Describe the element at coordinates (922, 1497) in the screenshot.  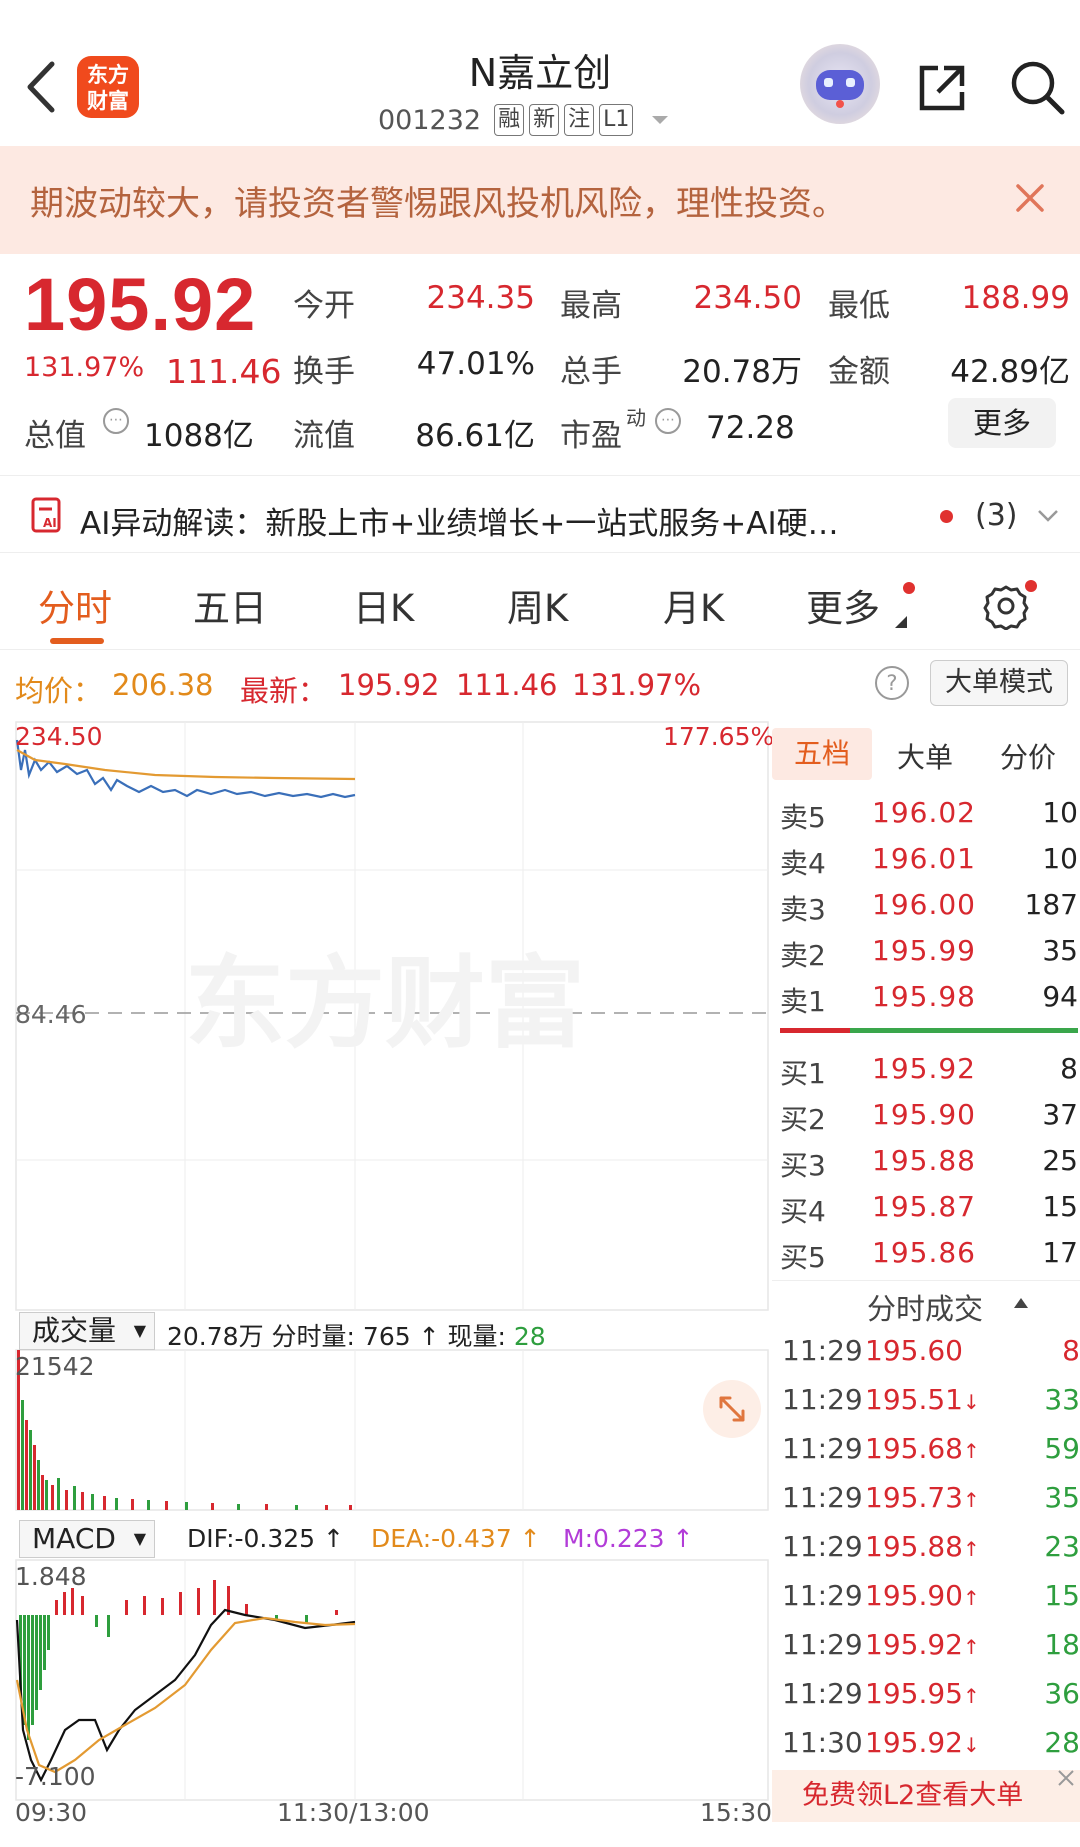
I see `tick-price: 195.73↑` at that location.